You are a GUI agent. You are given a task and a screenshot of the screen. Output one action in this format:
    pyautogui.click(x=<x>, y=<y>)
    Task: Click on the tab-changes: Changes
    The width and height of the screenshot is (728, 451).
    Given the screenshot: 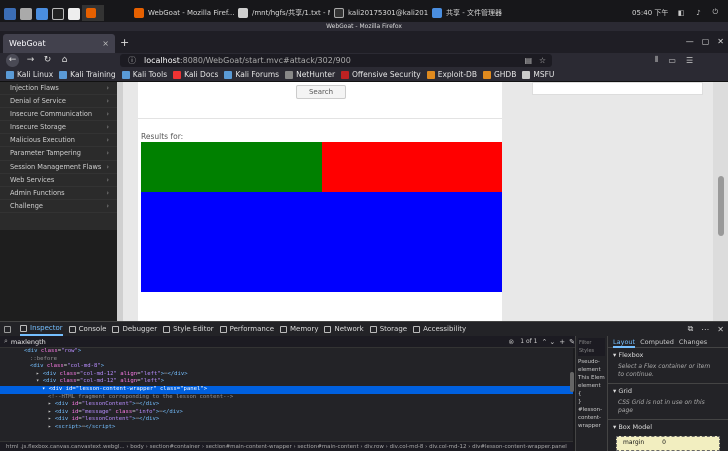 What is the action you would take?
    pyautogui.click(x=693, y=342)
    